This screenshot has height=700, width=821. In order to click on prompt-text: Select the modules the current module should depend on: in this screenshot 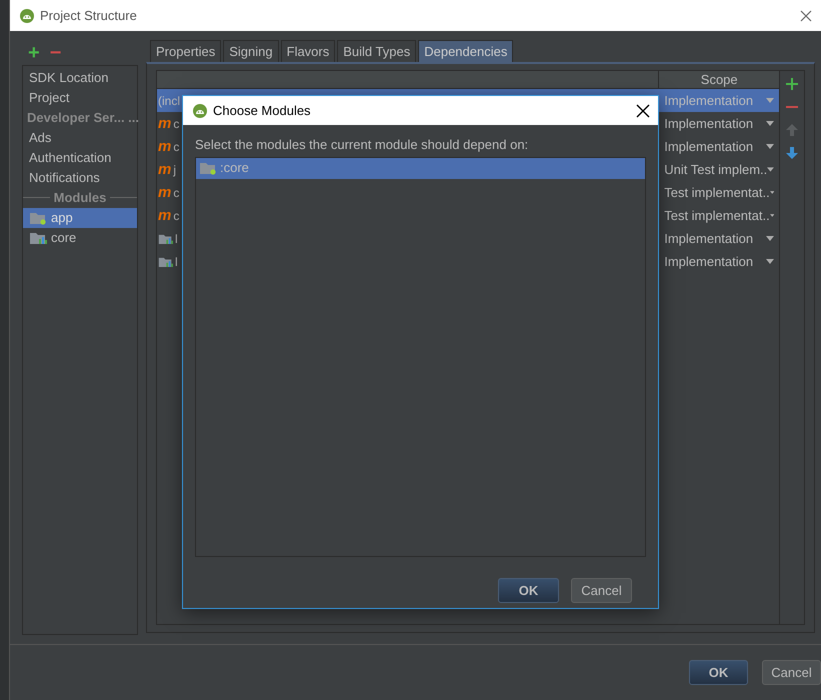, I will do `click(362, 145)`.